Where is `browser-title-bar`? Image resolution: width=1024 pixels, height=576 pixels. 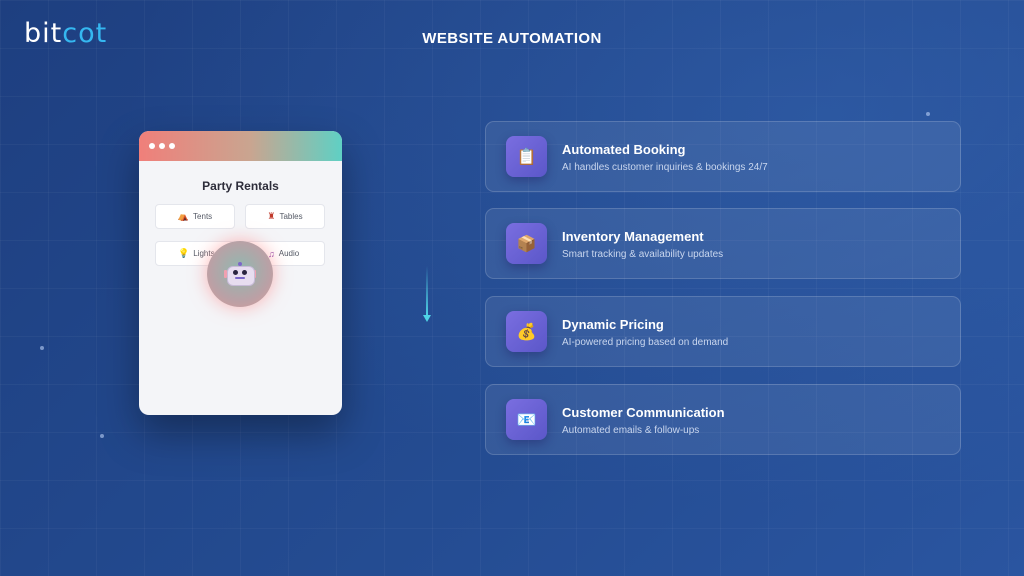 browser-title-bar is located at coordinates (240, 146).